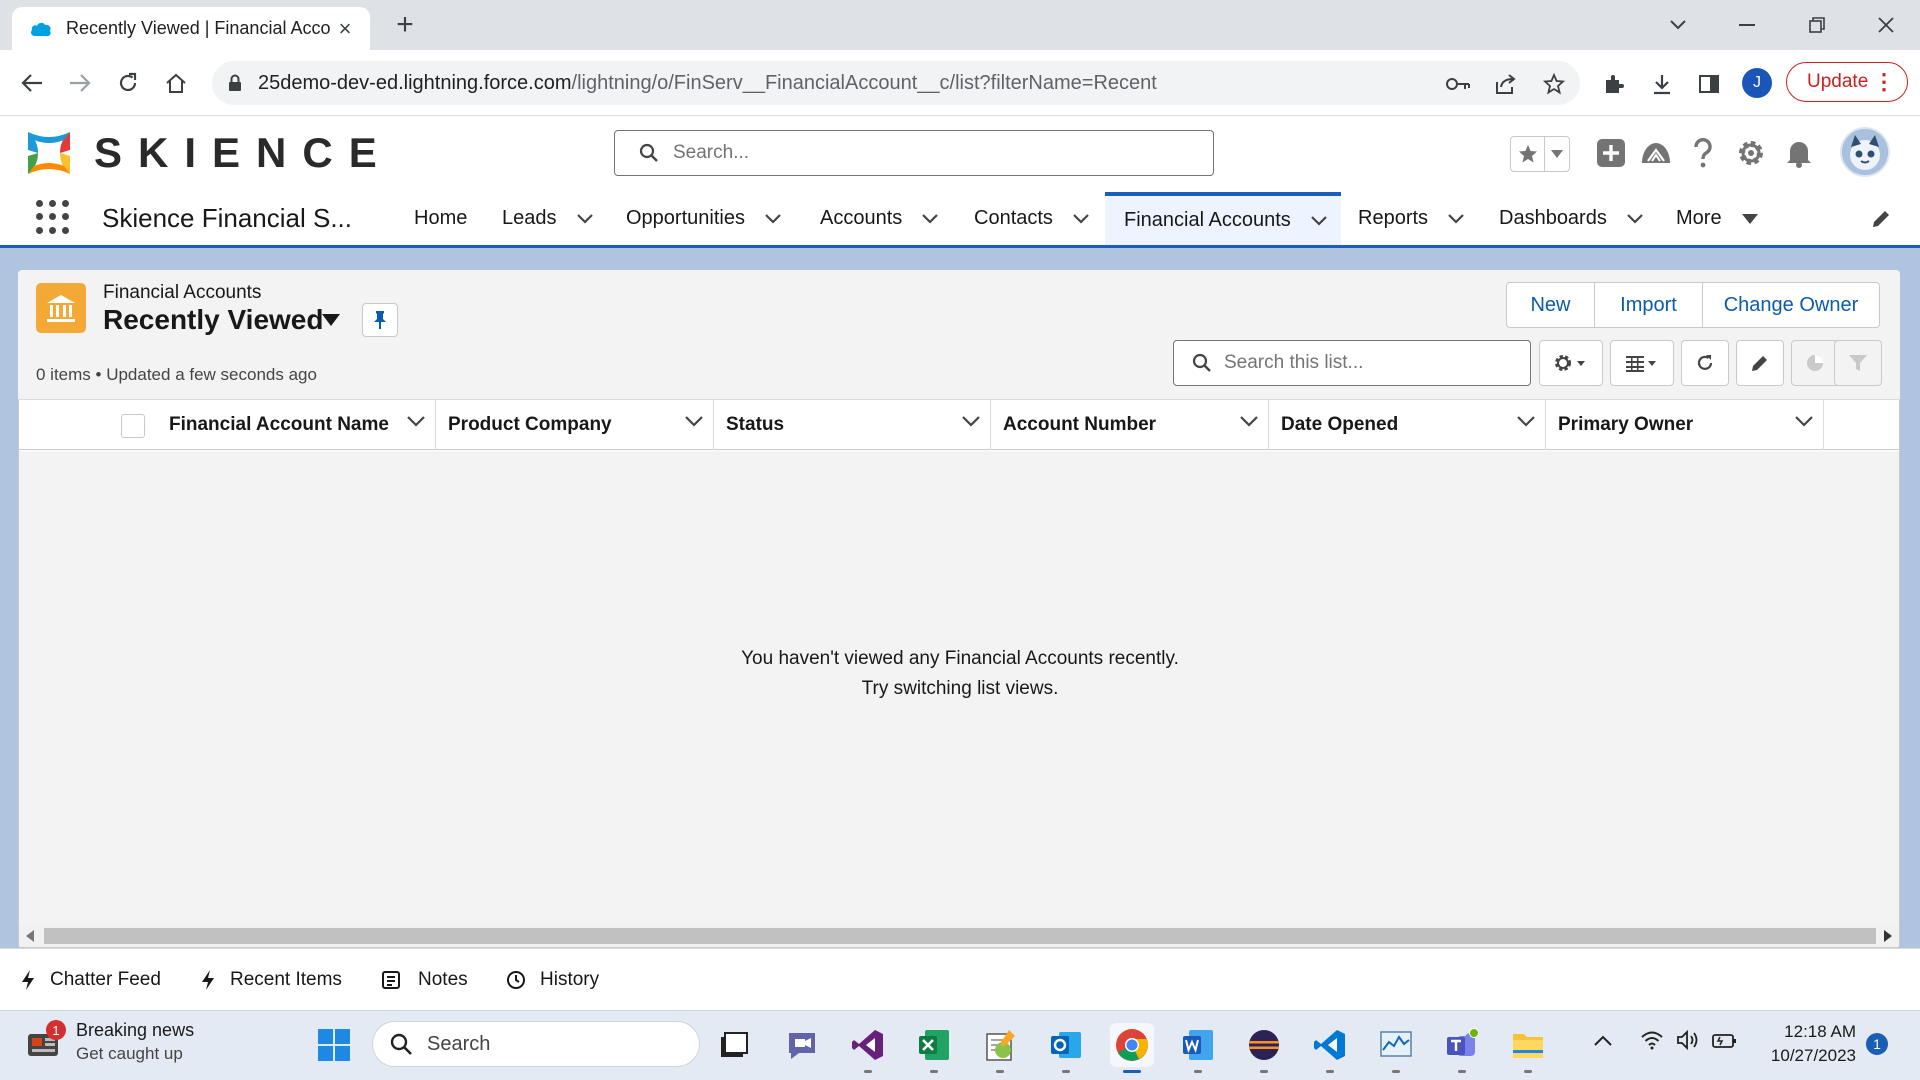  Describe the element at coordinates (1662, 84) in the screenshot. I see `download-icon` at that location.